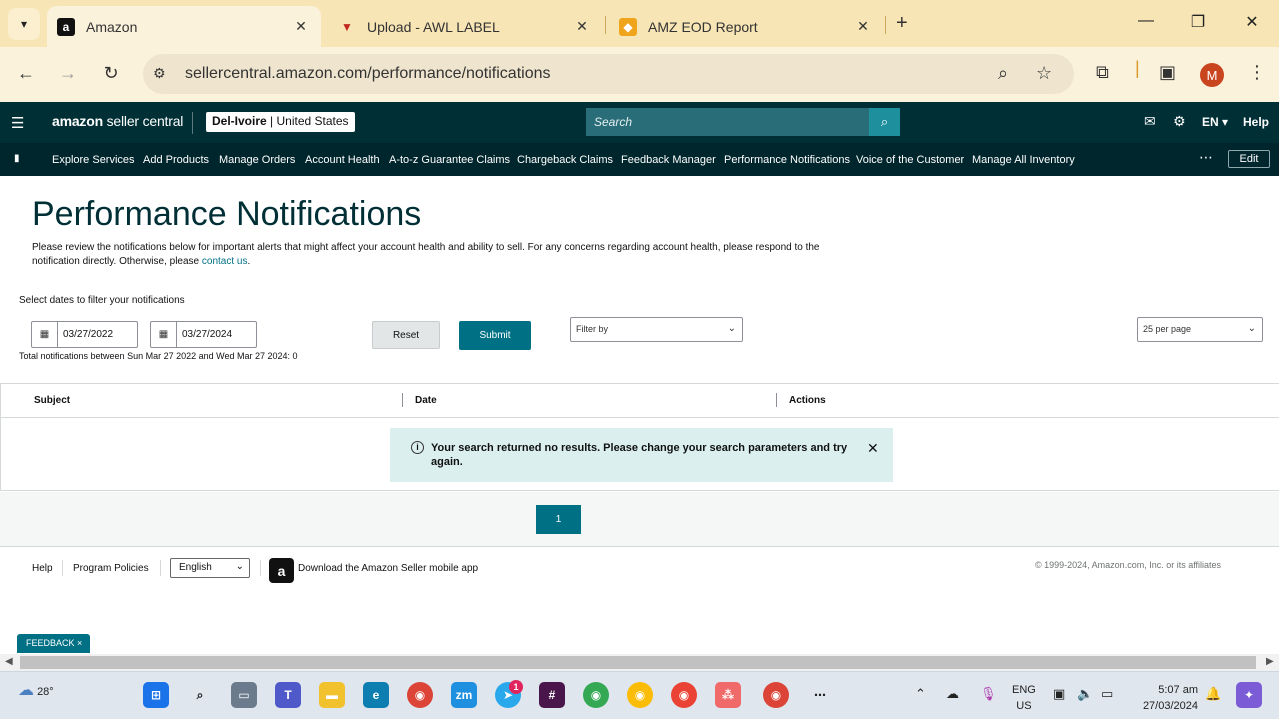  What do you see at coordinates (558, 519) in the screenshot?
I see `page-1-button: 1` at bounding box center [558, 519].